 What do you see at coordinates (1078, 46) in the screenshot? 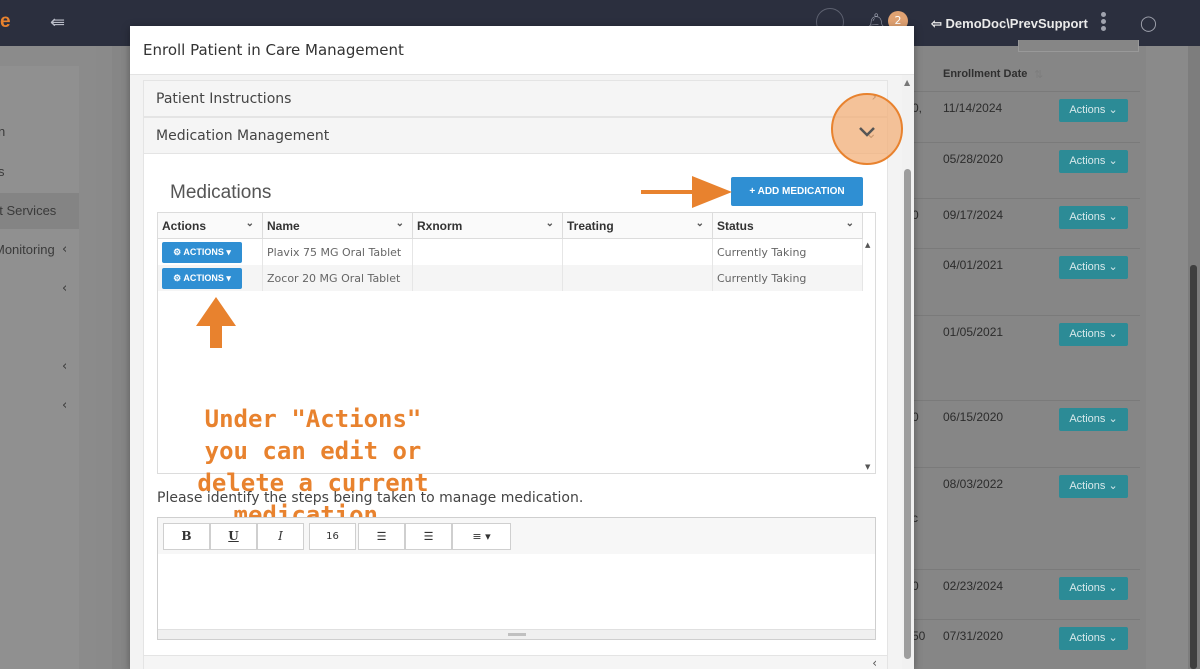
I see `filter-box` at bounding box center [1078, 46].